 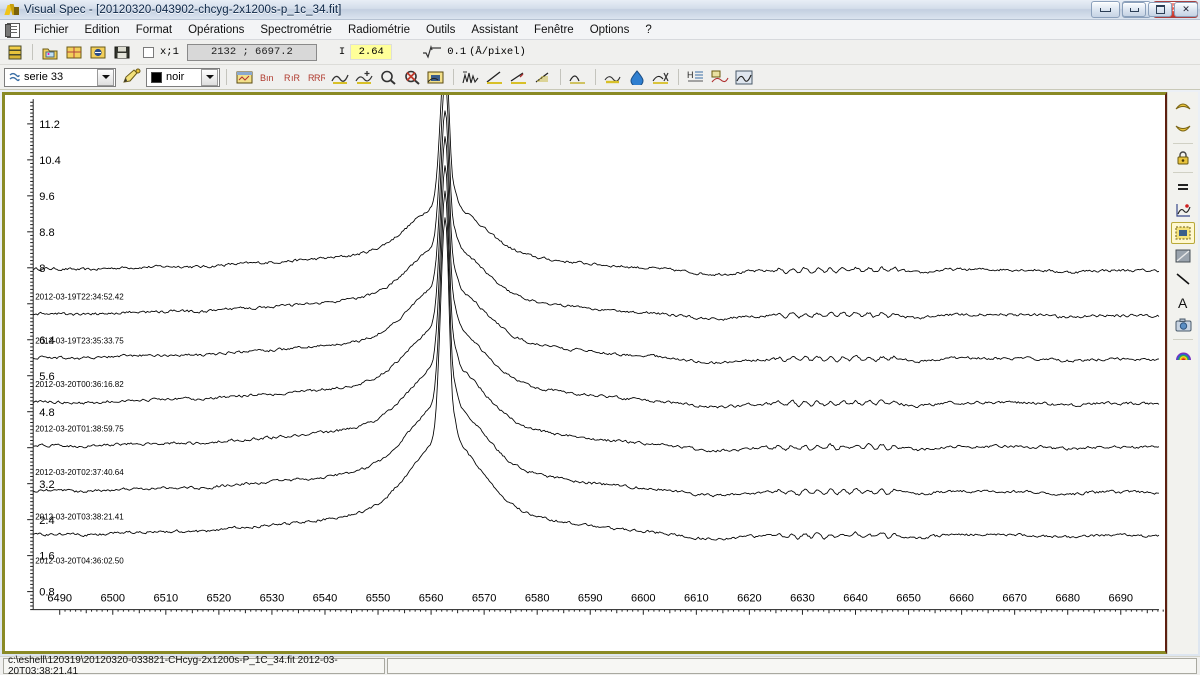 I want to click on image-profile-icon, so click(x=436, y=77).